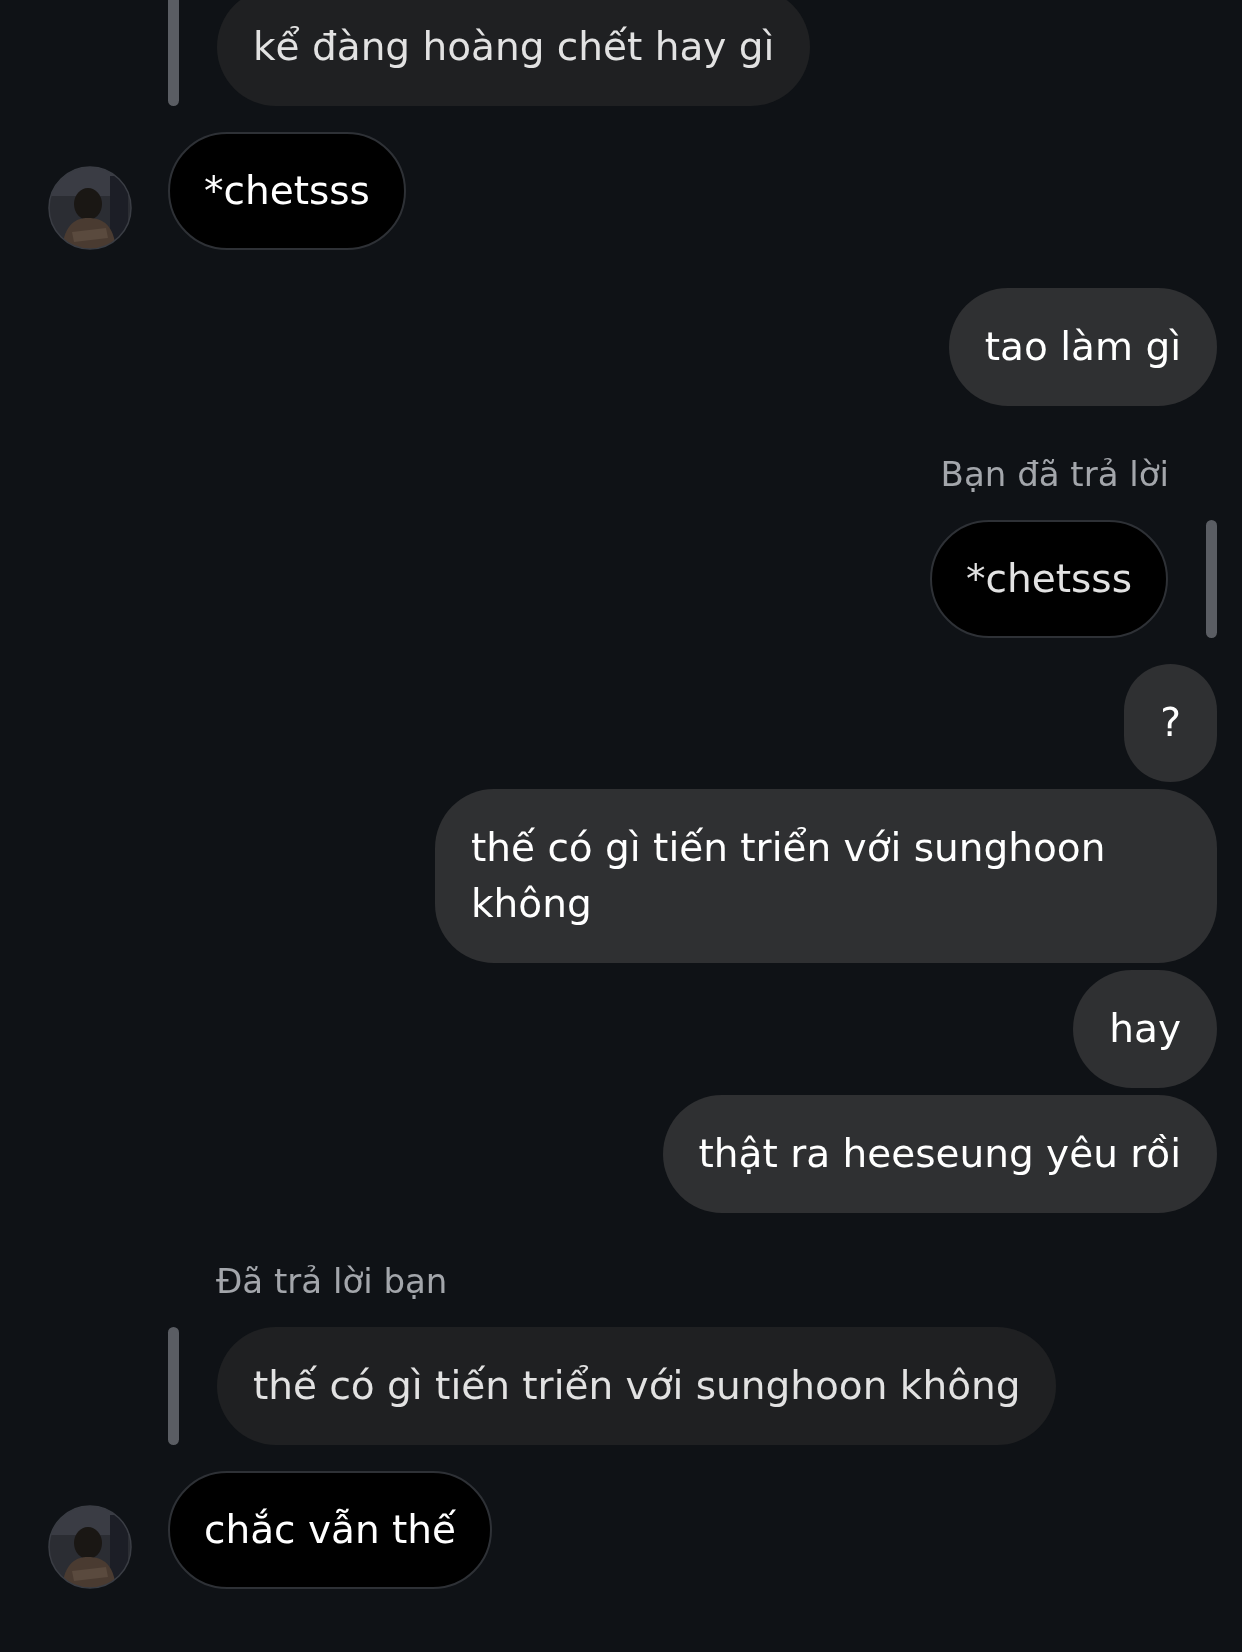 The width and height of the screenshot is (1242, 1652). I want to click on reply-label: Bạn đã trả lời, so click(1055, 474).